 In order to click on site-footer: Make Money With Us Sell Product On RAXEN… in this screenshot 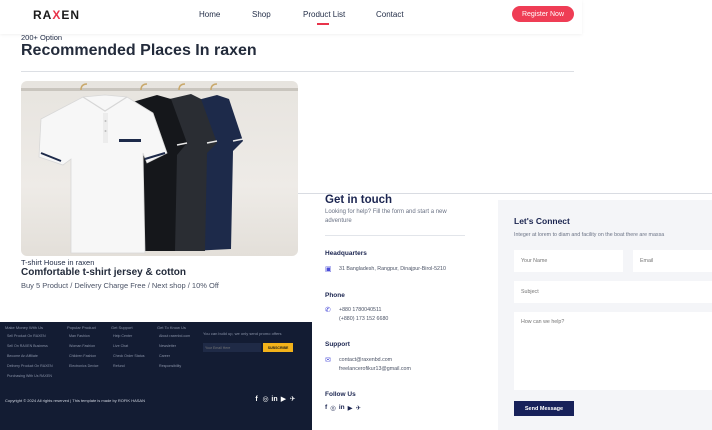, I will do `click(156, 376)`.